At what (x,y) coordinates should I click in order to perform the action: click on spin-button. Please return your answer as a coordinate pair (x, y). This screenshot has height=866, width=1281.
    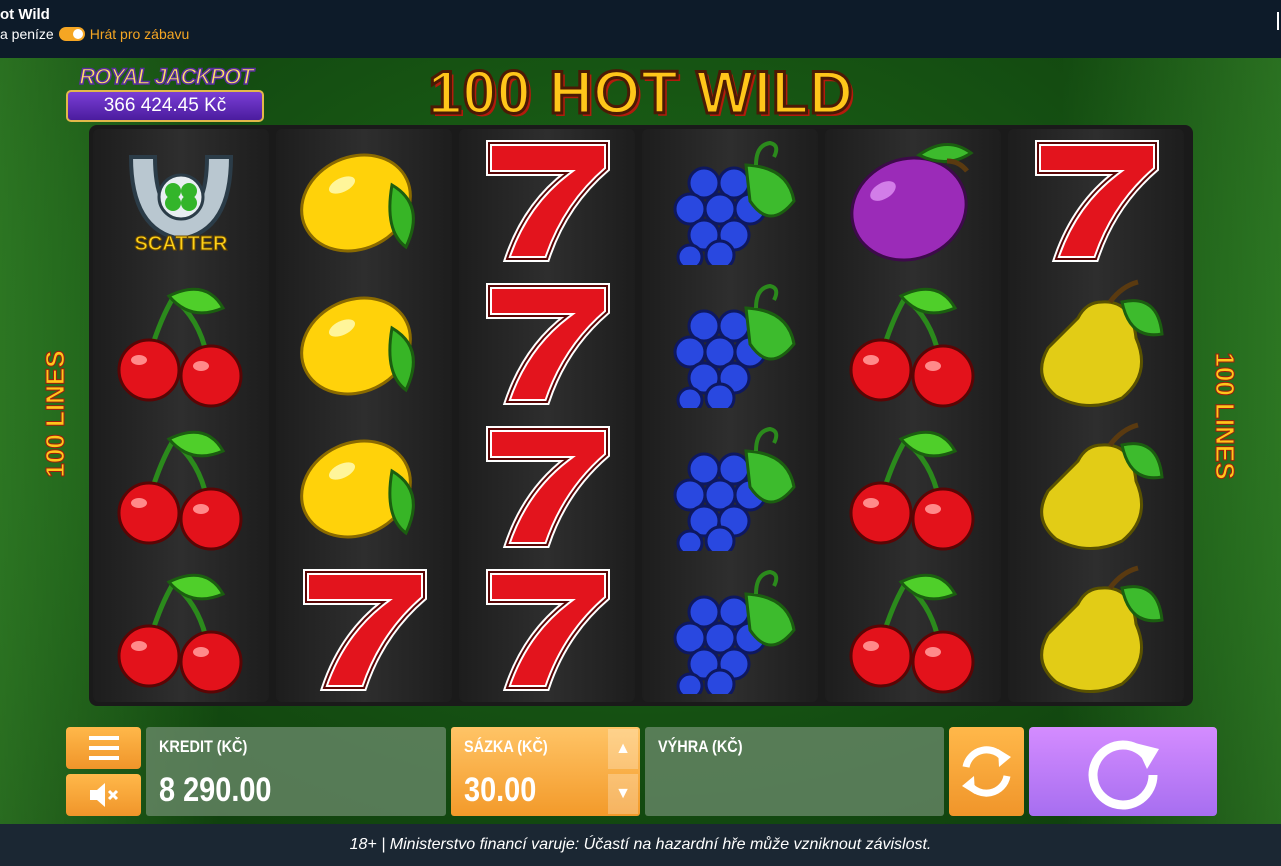
    Looking at the image, I should click on (1123, 771).